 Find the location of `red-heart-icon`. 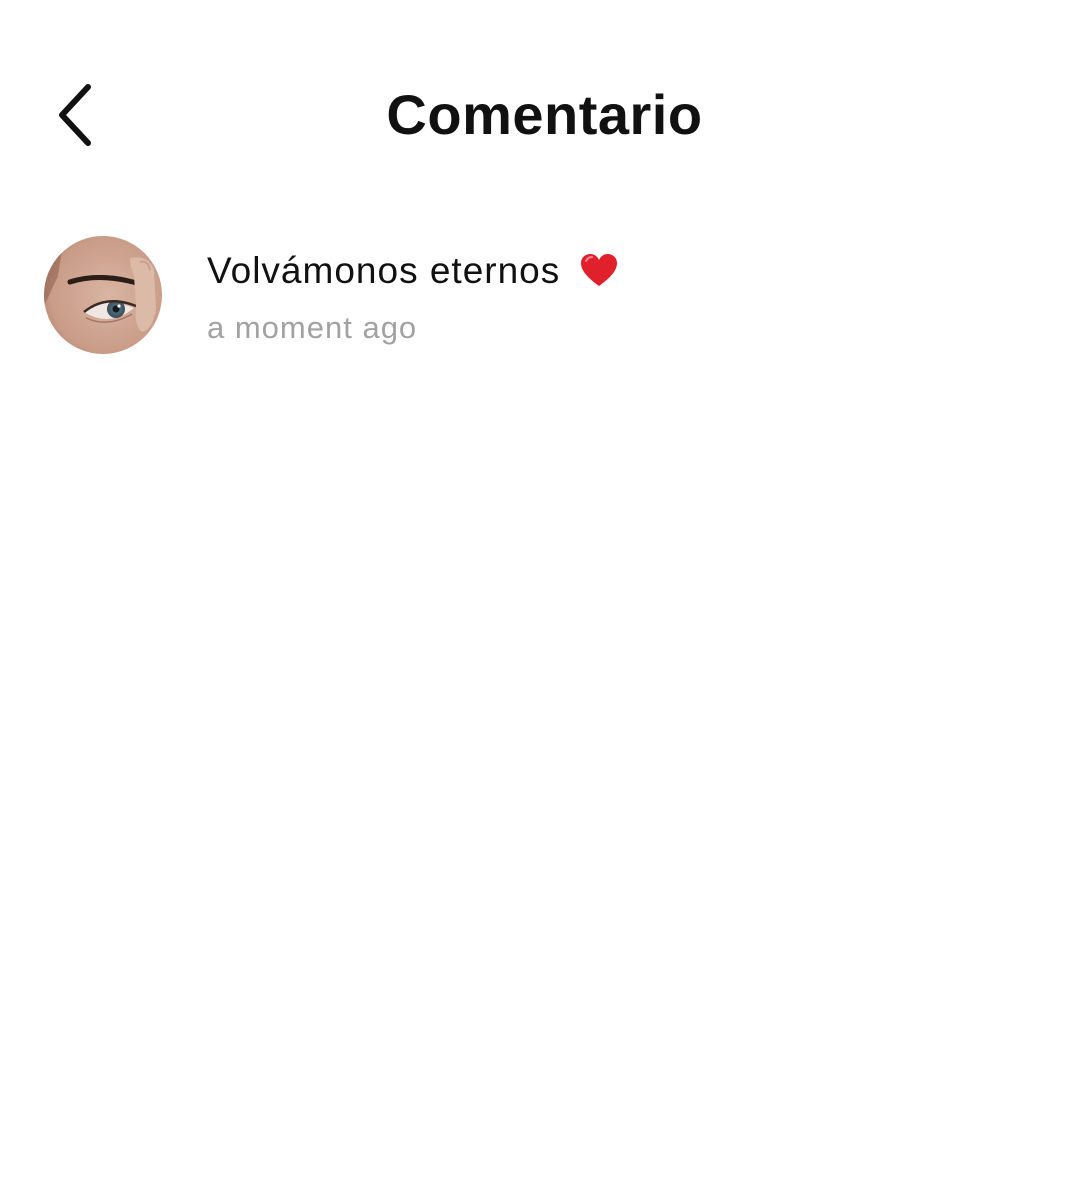

red-heart-icon is located at coordinates (598, 270).